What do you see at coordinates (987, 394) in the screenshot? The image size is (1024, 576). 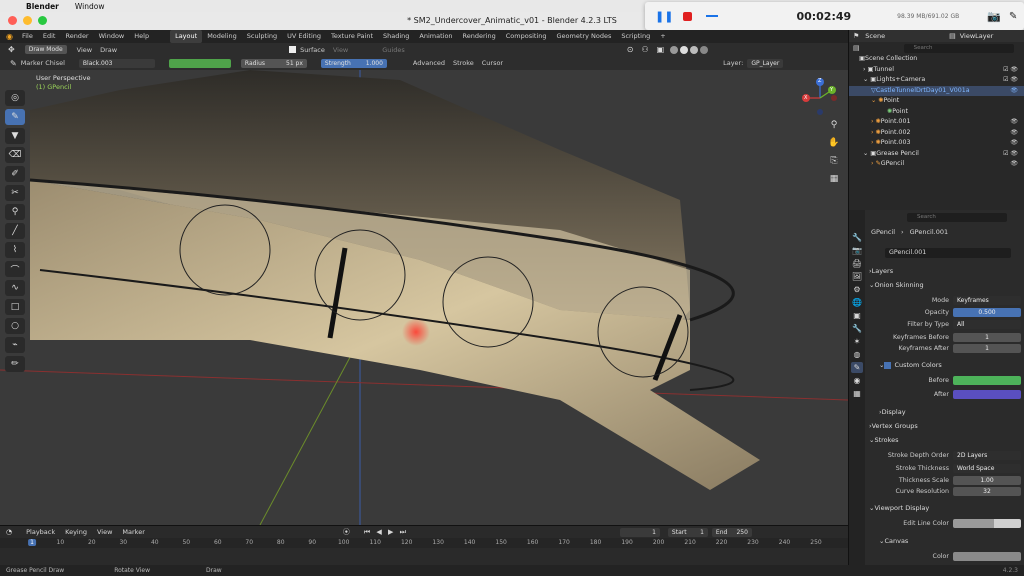 I see `after-color-swatch` at bounding box center [987, 394].